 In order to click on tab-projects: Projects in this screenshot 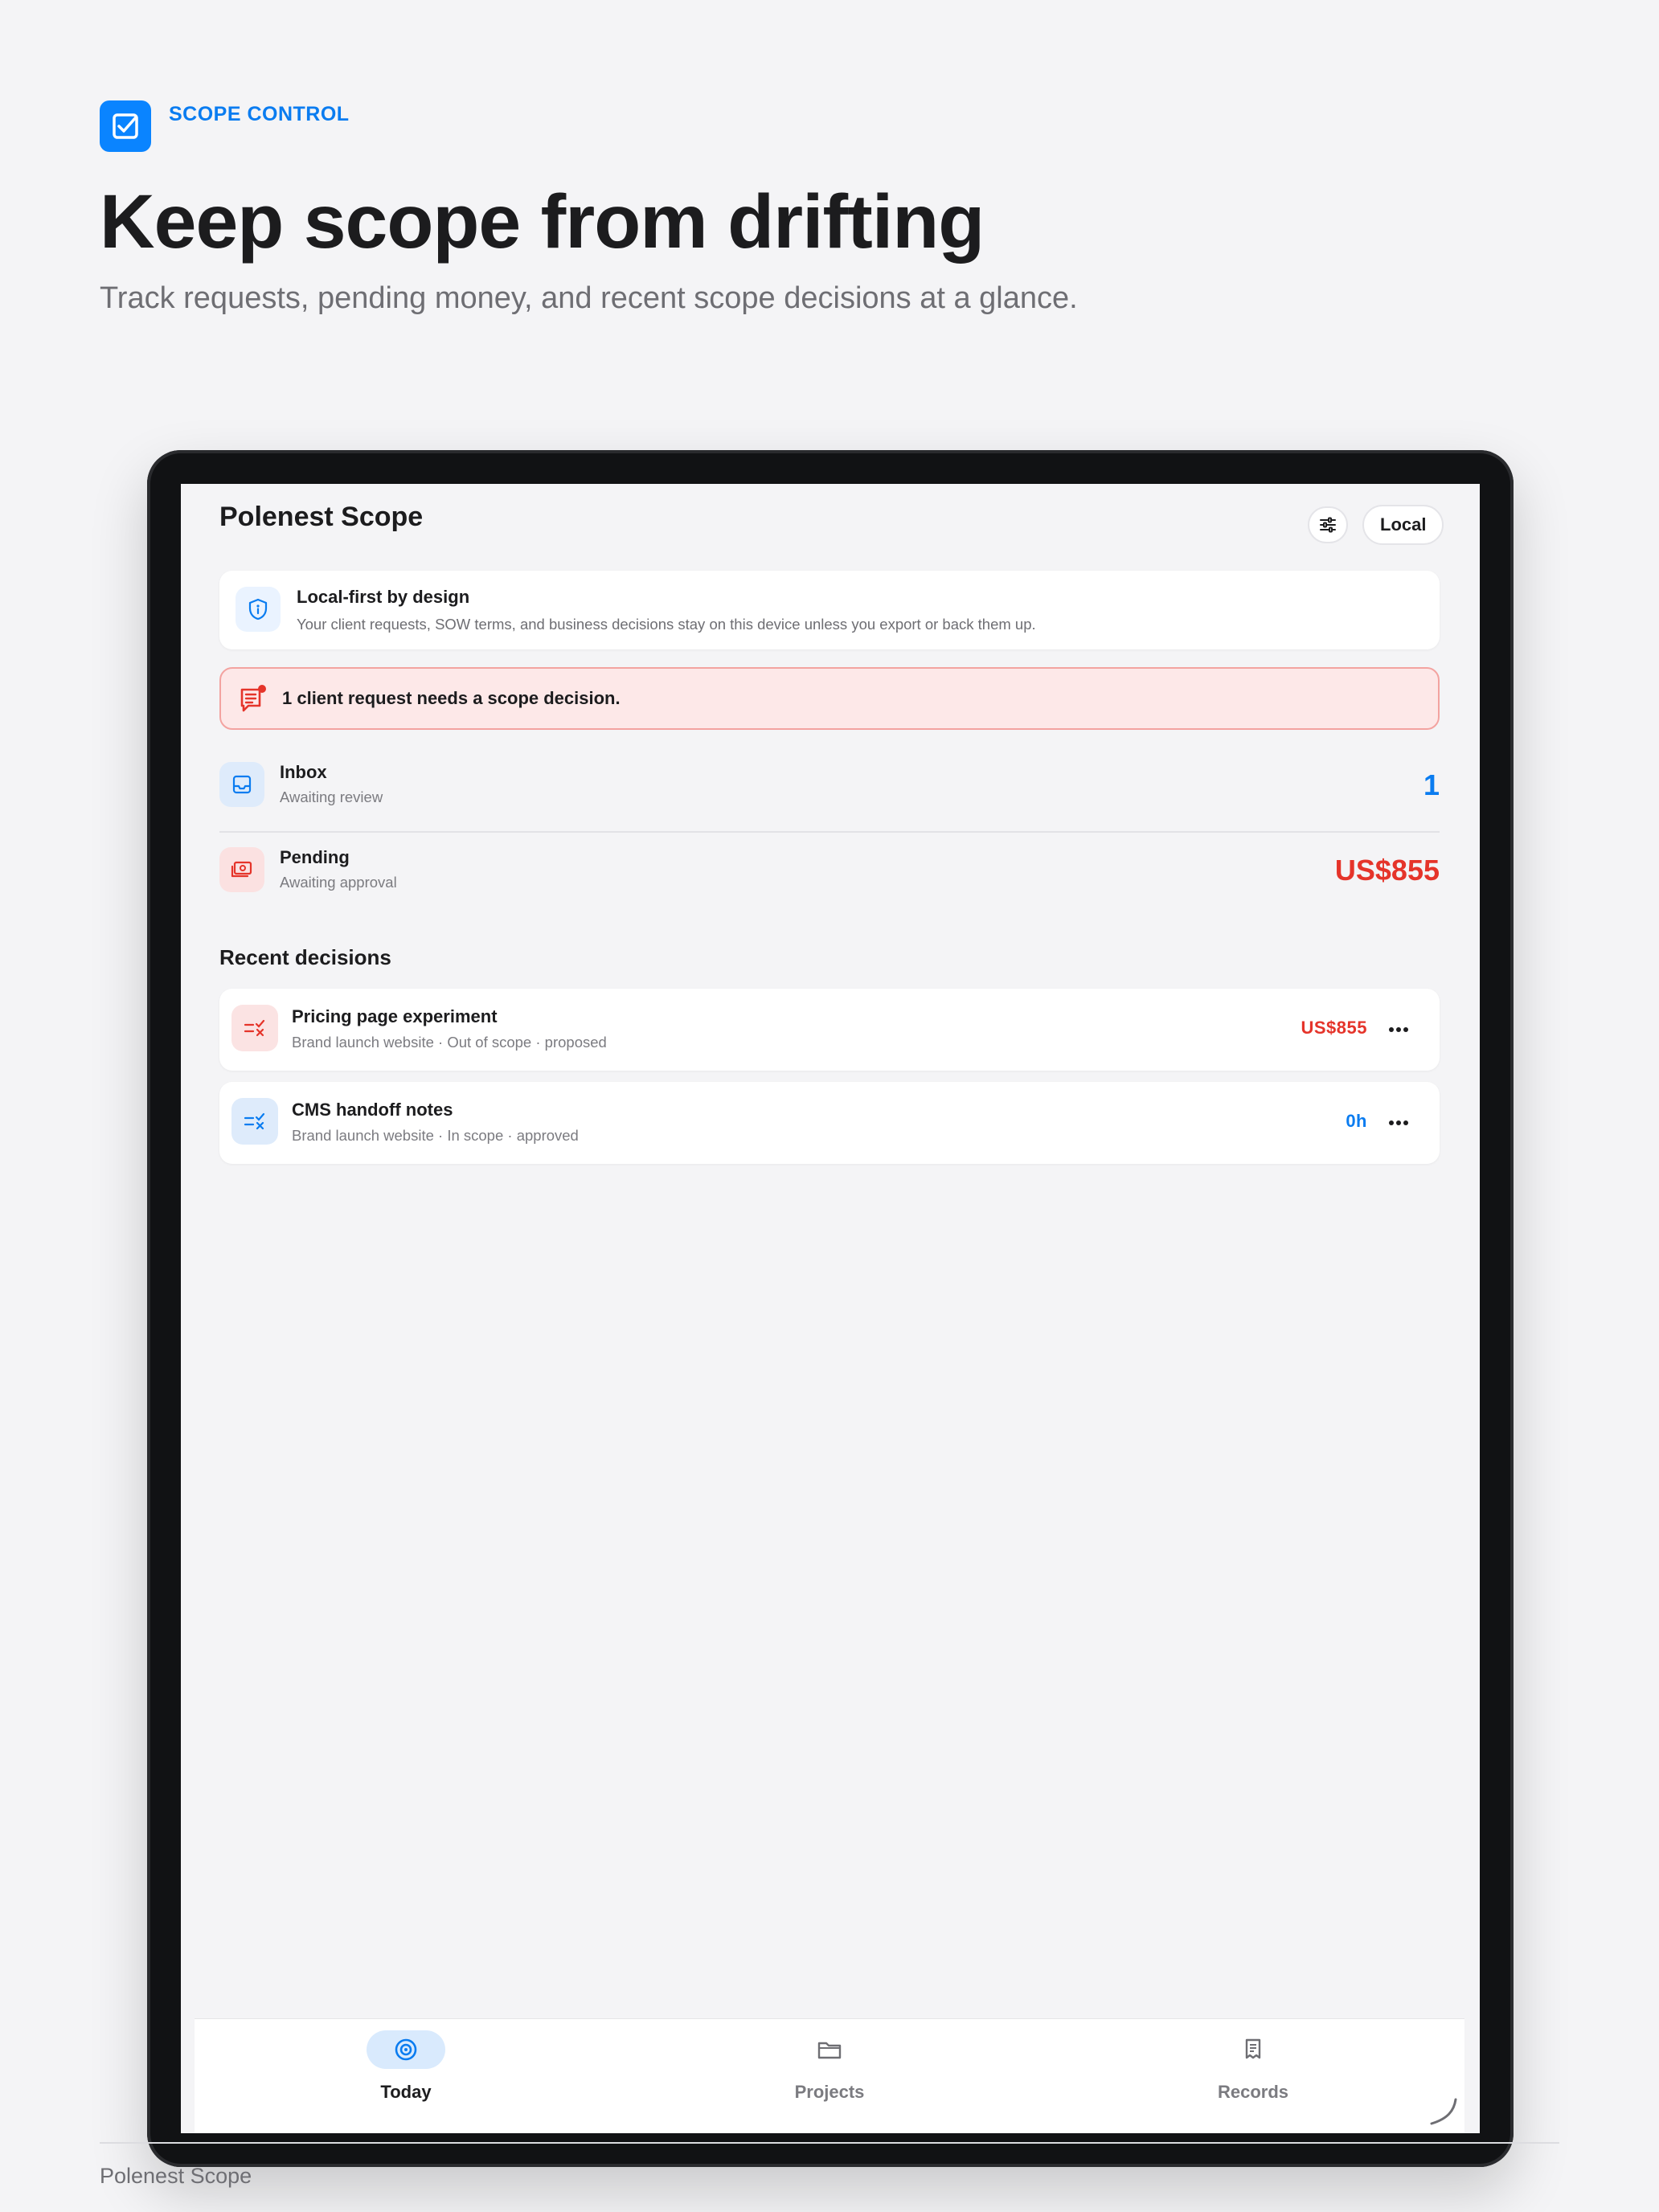, I will do `click(829, 2076)`.